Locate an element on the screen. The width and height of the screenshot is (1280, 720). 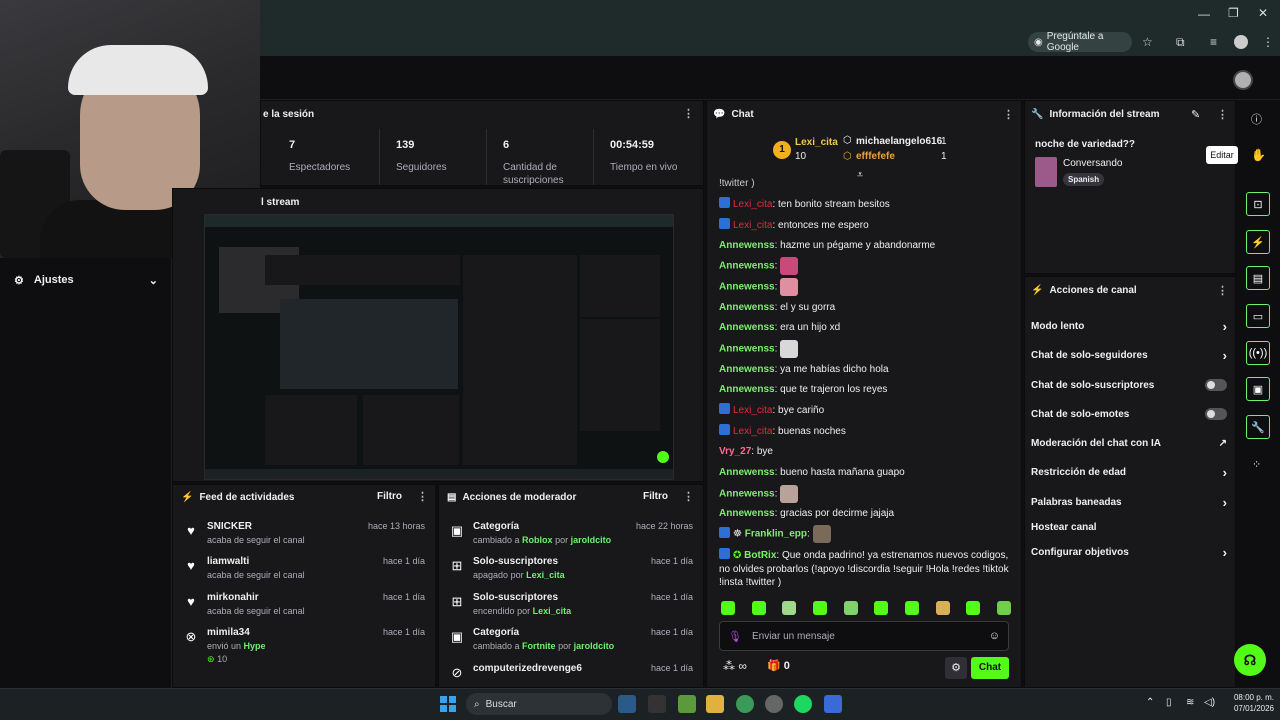
wifi-icon: ≋ is located at coordinates (1190, 702).